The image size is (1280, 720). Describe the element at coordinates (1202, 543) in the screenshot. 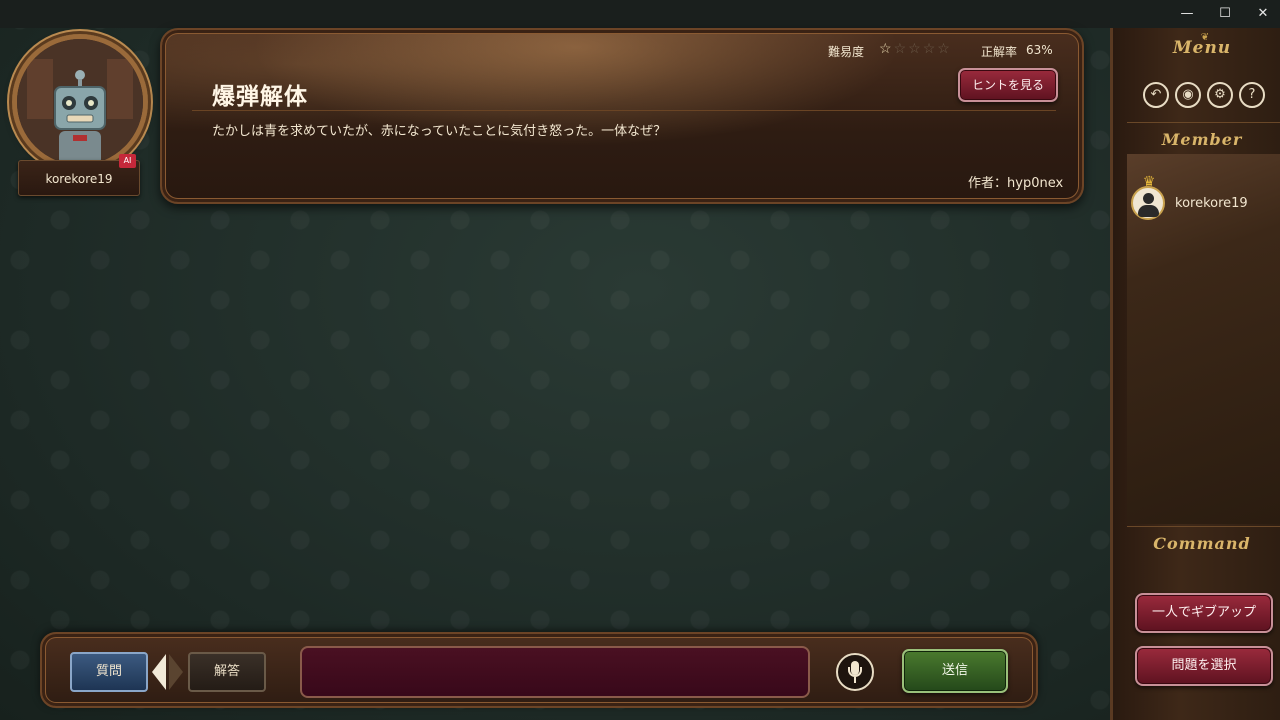

I see `command-title: Command` at that location.